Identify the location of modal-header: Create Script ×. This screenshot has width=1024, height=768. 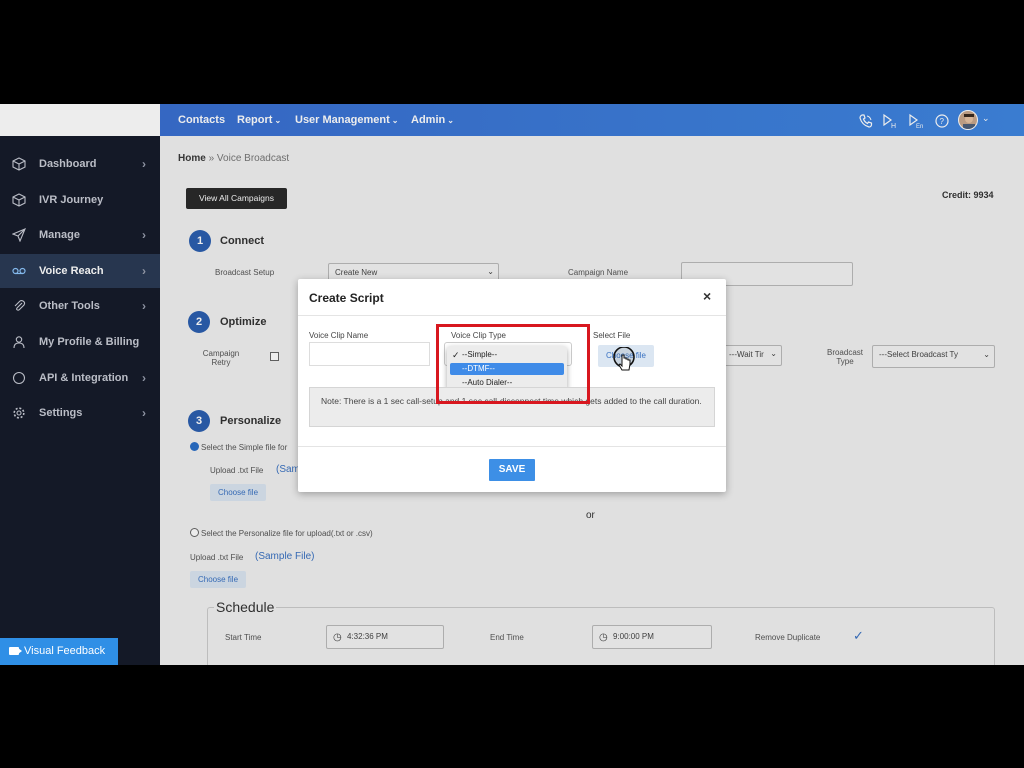
(512, 297).